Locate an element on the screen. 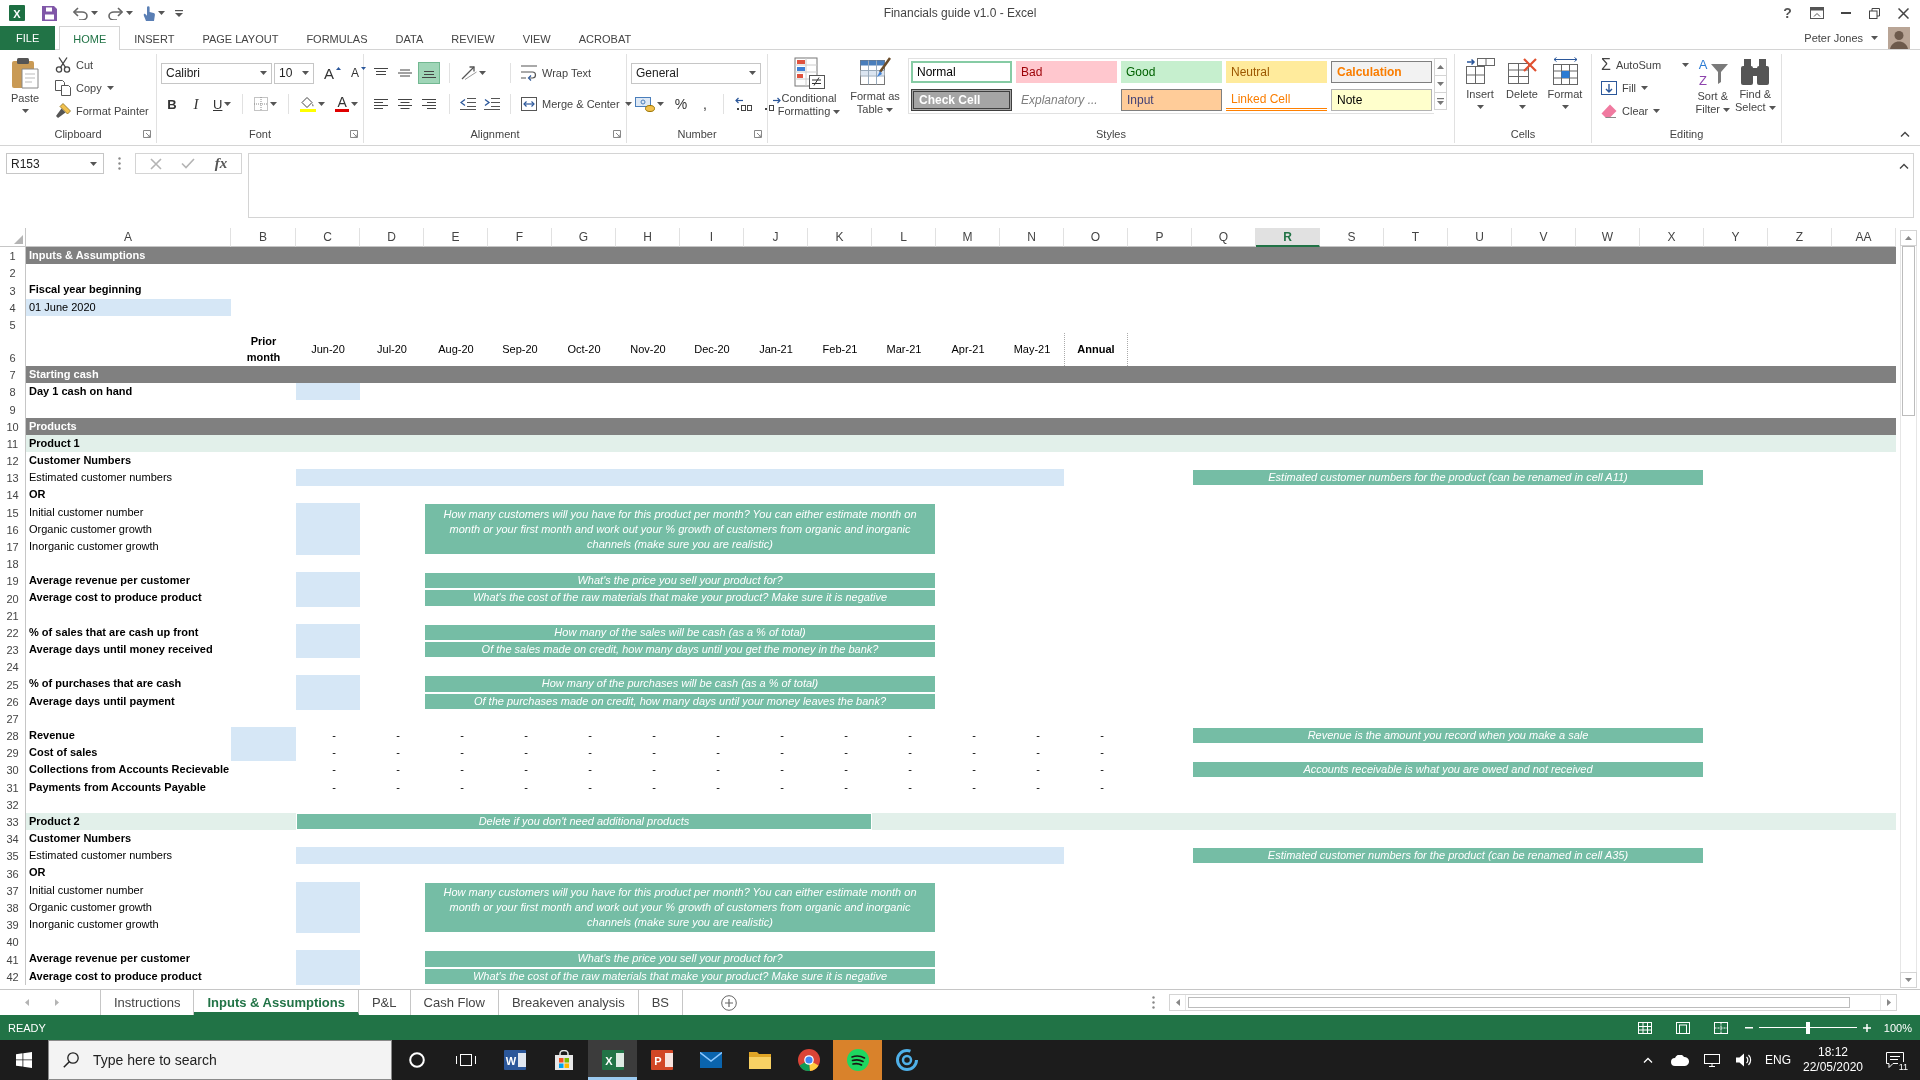  column-header: H is located at coordinates (648, 237).